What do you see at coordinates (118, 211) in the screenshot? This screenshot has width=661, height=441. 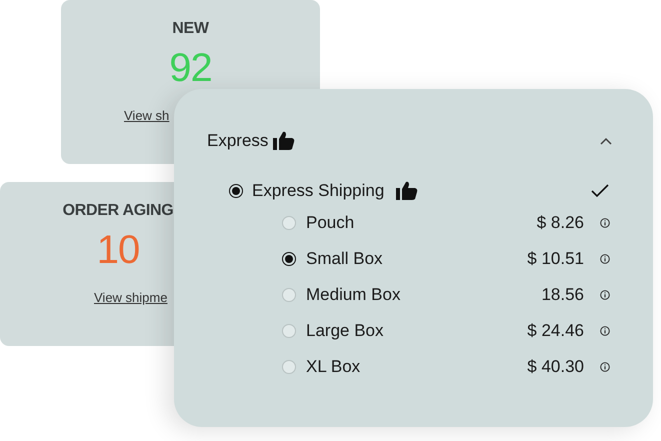 I see `card-title: ORDER AGING` at bounding box center [118, 211].